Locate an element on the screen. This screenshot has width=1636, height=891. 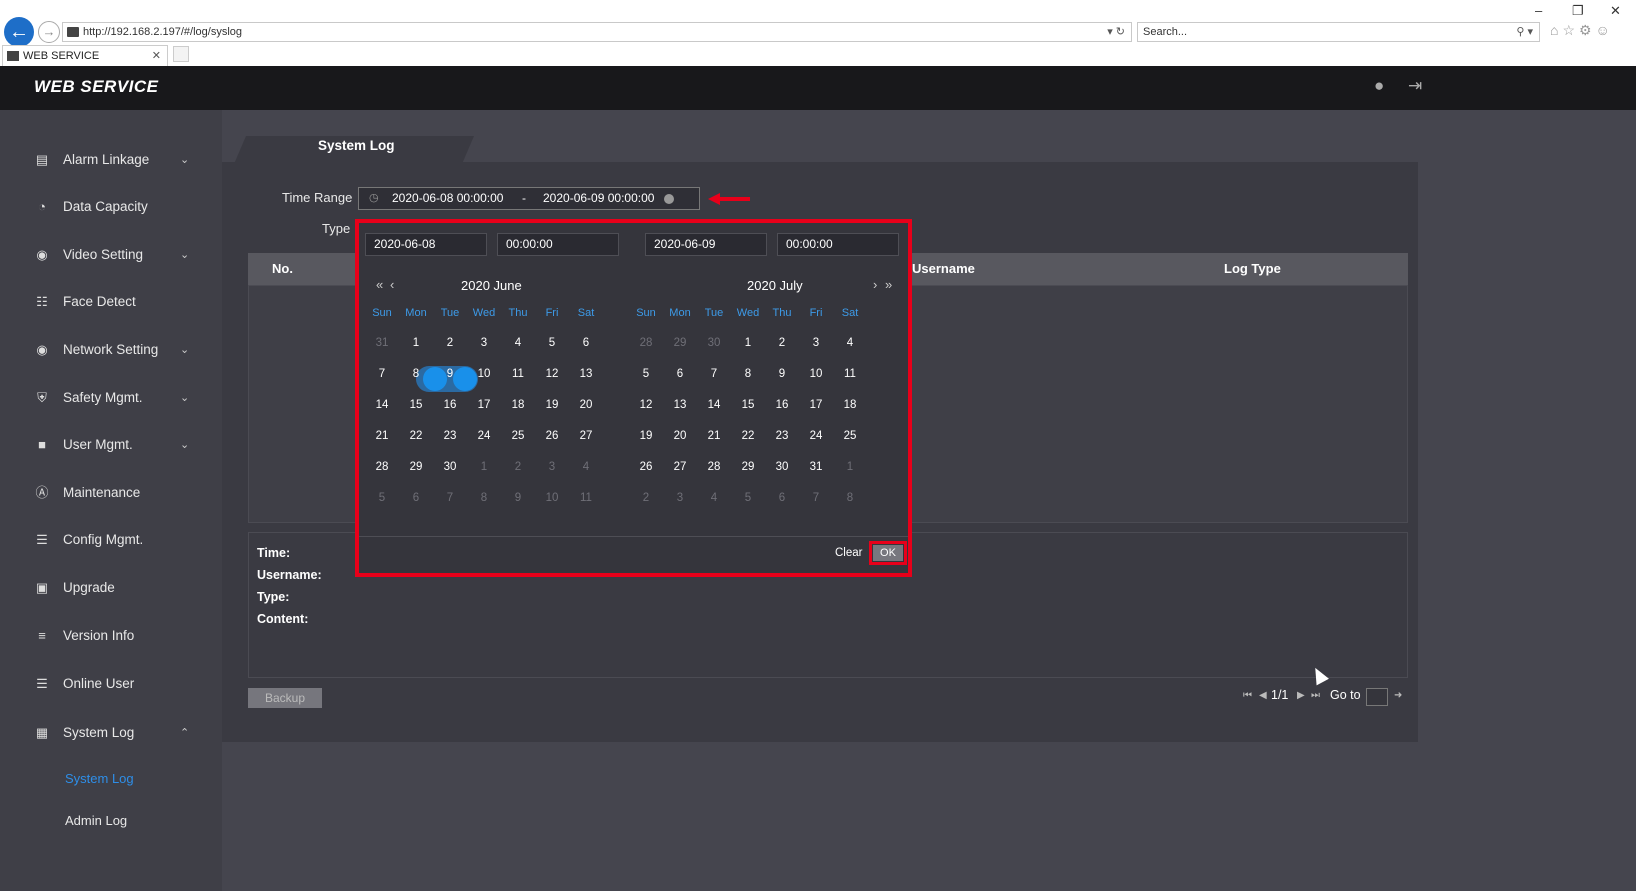
close-window-icon: ✕ is located at coordinates (1615, 11).